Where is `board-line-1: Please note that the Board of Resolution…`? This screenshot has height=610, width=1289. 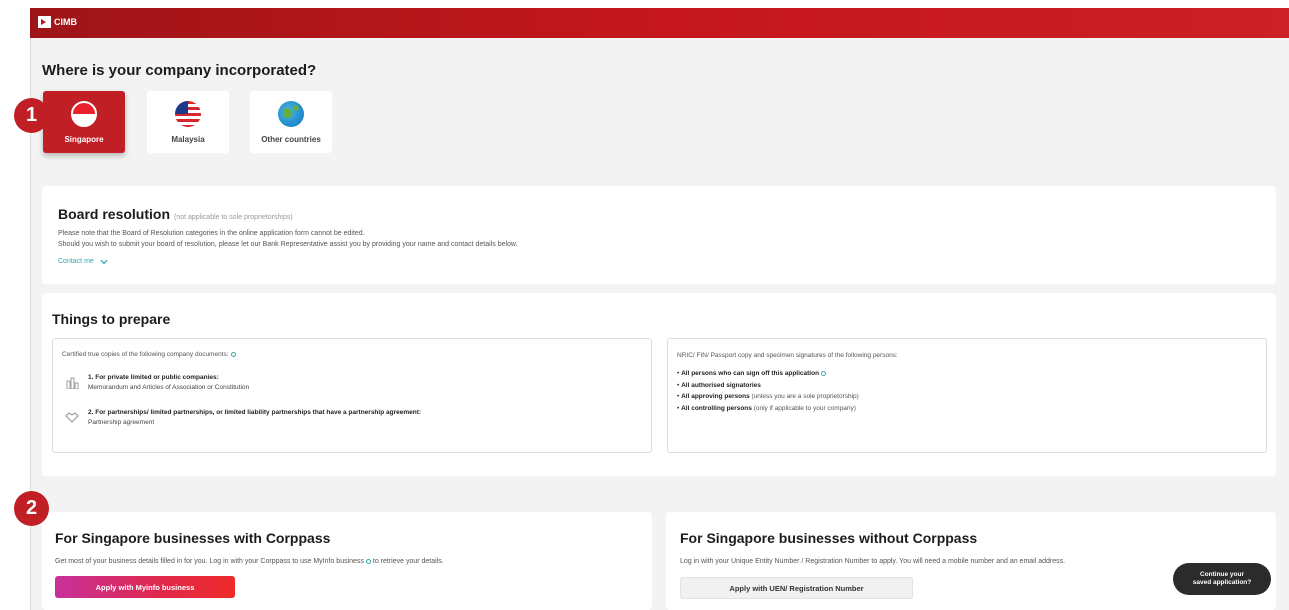 board-line-1: Please note that the Board of Resolution… is located at coordinates (211, 233).